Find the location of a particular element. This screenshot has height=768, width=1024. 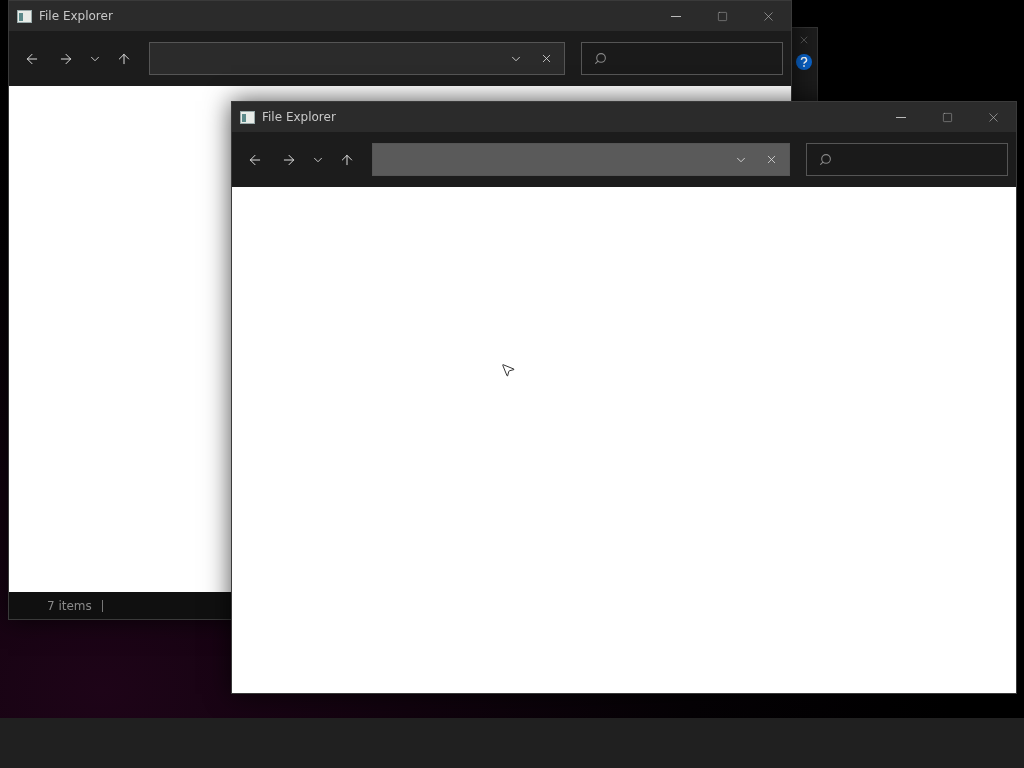

item-count: 7 items is located at coordinates (69, 605).